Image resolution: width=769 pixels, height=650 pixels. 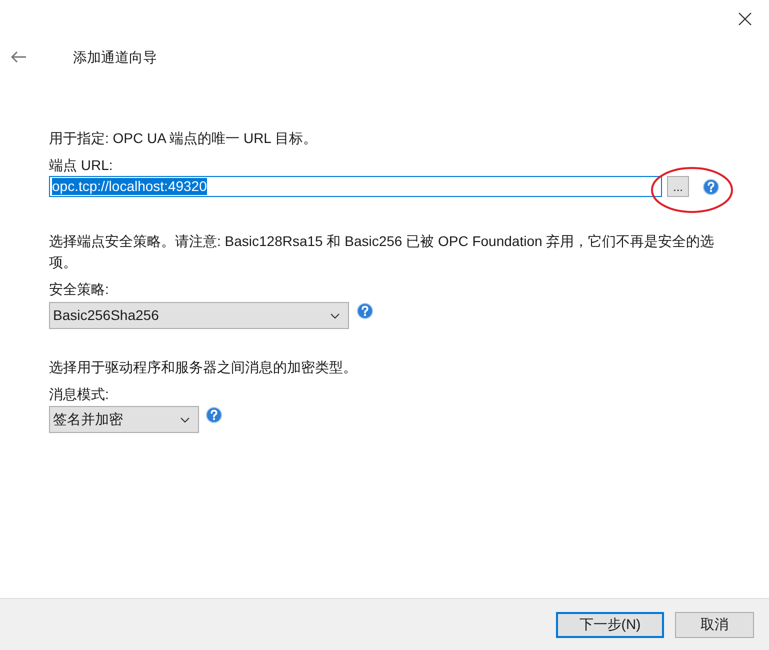 What do you see at coordinates (382, 252) in the screenshot?
I see `security-description: 选择端点安全策略。请注意: Basic128Rsa15 和 Basic256 已被 OPC Foundation 弃用，它们不再是安全的选项。` at bounding box center [382, 252].